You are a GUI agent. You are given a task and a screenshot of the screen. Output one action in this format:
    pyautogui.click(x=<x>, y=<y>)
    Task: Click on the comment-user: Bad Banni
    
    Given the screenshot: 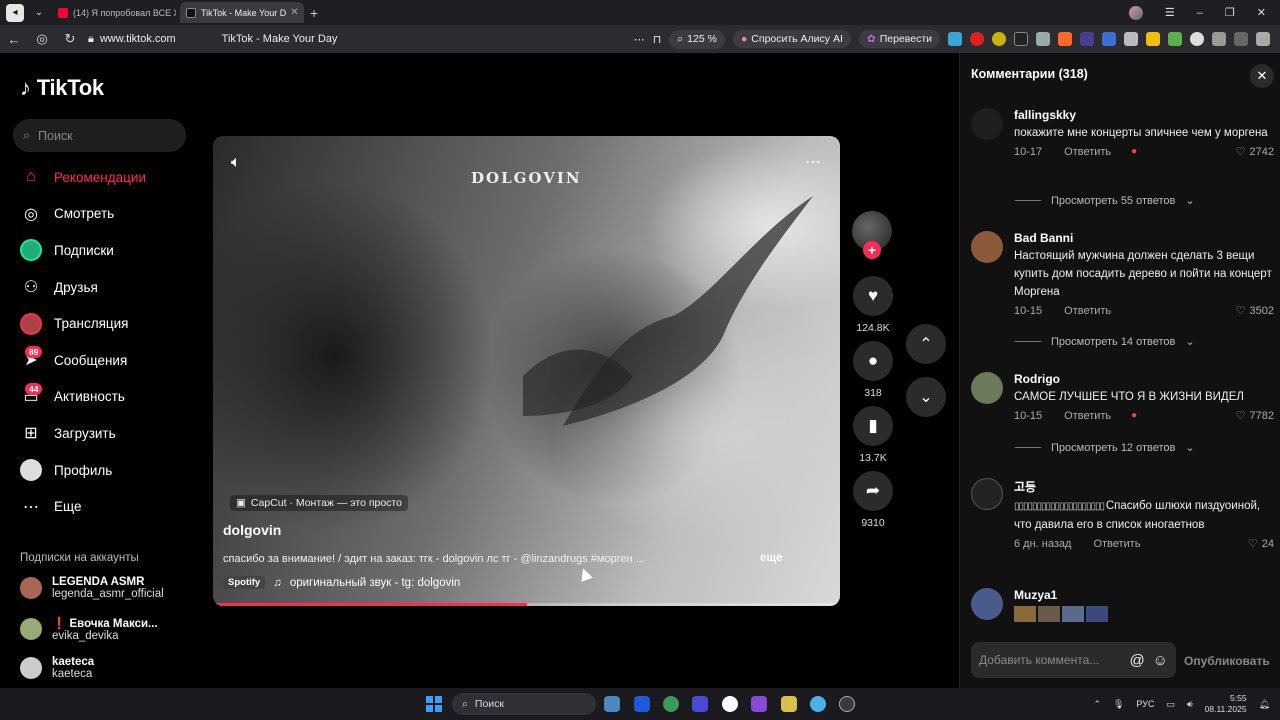 What is the action you would take?
    pyautogui.click(x=1144, y=238)
    